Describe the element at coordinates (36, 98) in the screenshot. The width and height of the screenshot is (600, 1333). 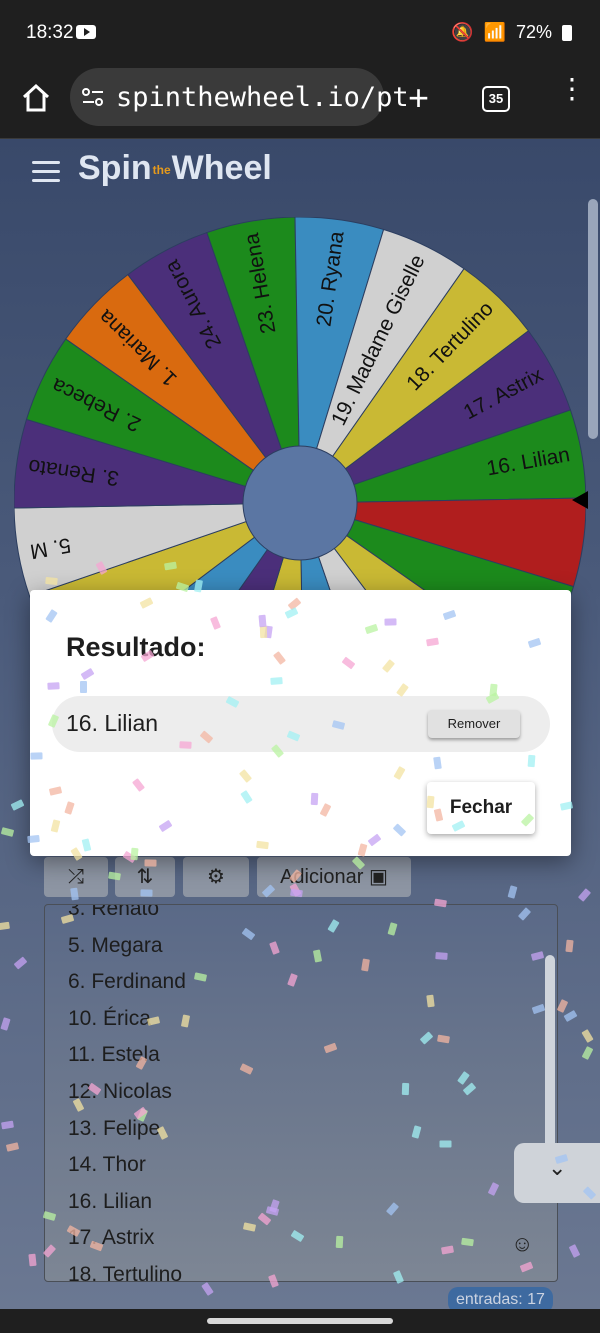
I see `home-icon` at that location.